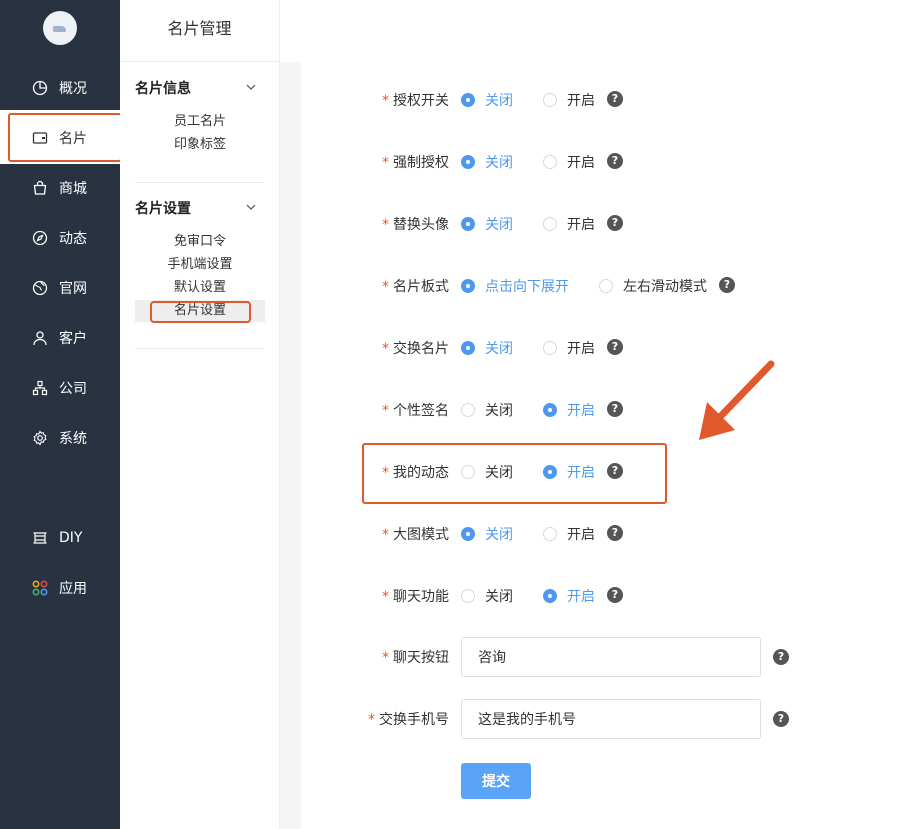 The height and width of the screenshot is (829, 920). Describe the element at coordinates (415, 411) in the screenshot. I see `form-label: * 个性签名` at that location.